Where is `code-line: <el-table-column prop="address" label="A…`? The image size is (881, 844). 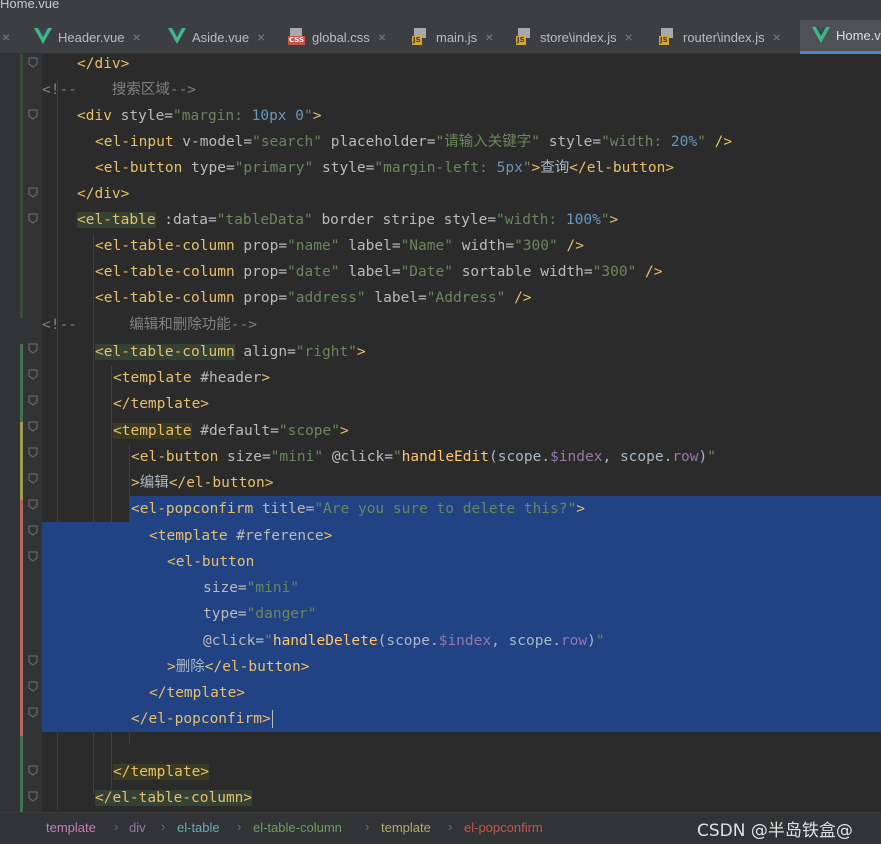 code-line: <el-table-column prop="address" label="A… is located at coordinates (313, 298).